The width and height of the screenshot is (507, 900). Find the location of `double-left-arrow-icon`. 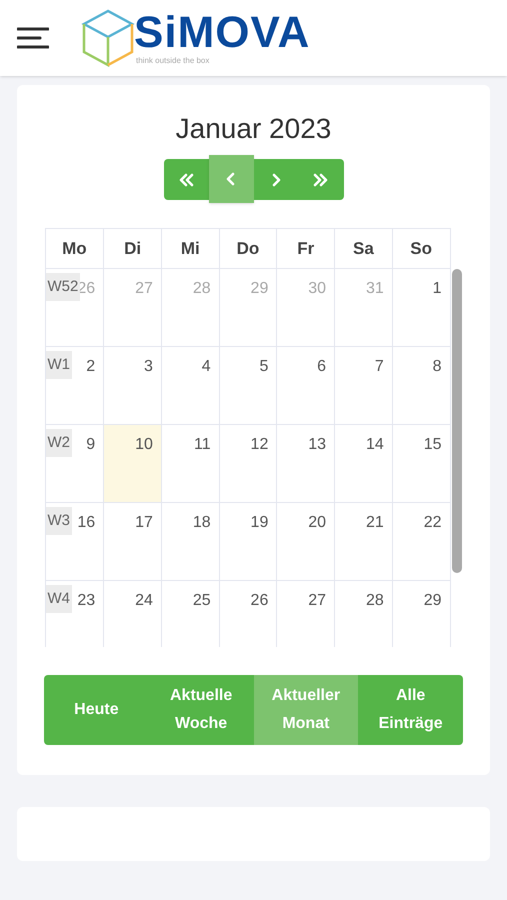

double-left-arrow-icon is located at coordinates (186, 179).